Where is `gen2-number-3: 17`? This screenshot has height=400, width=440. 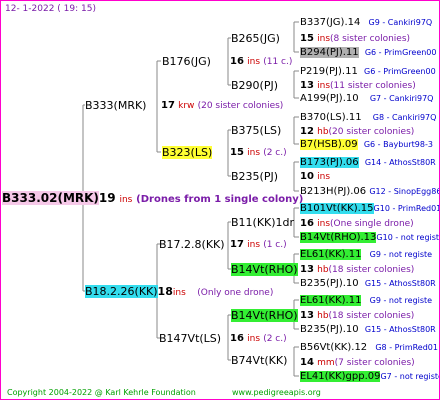 gen2-number-3: 17 is located at coordinates (237, 244).